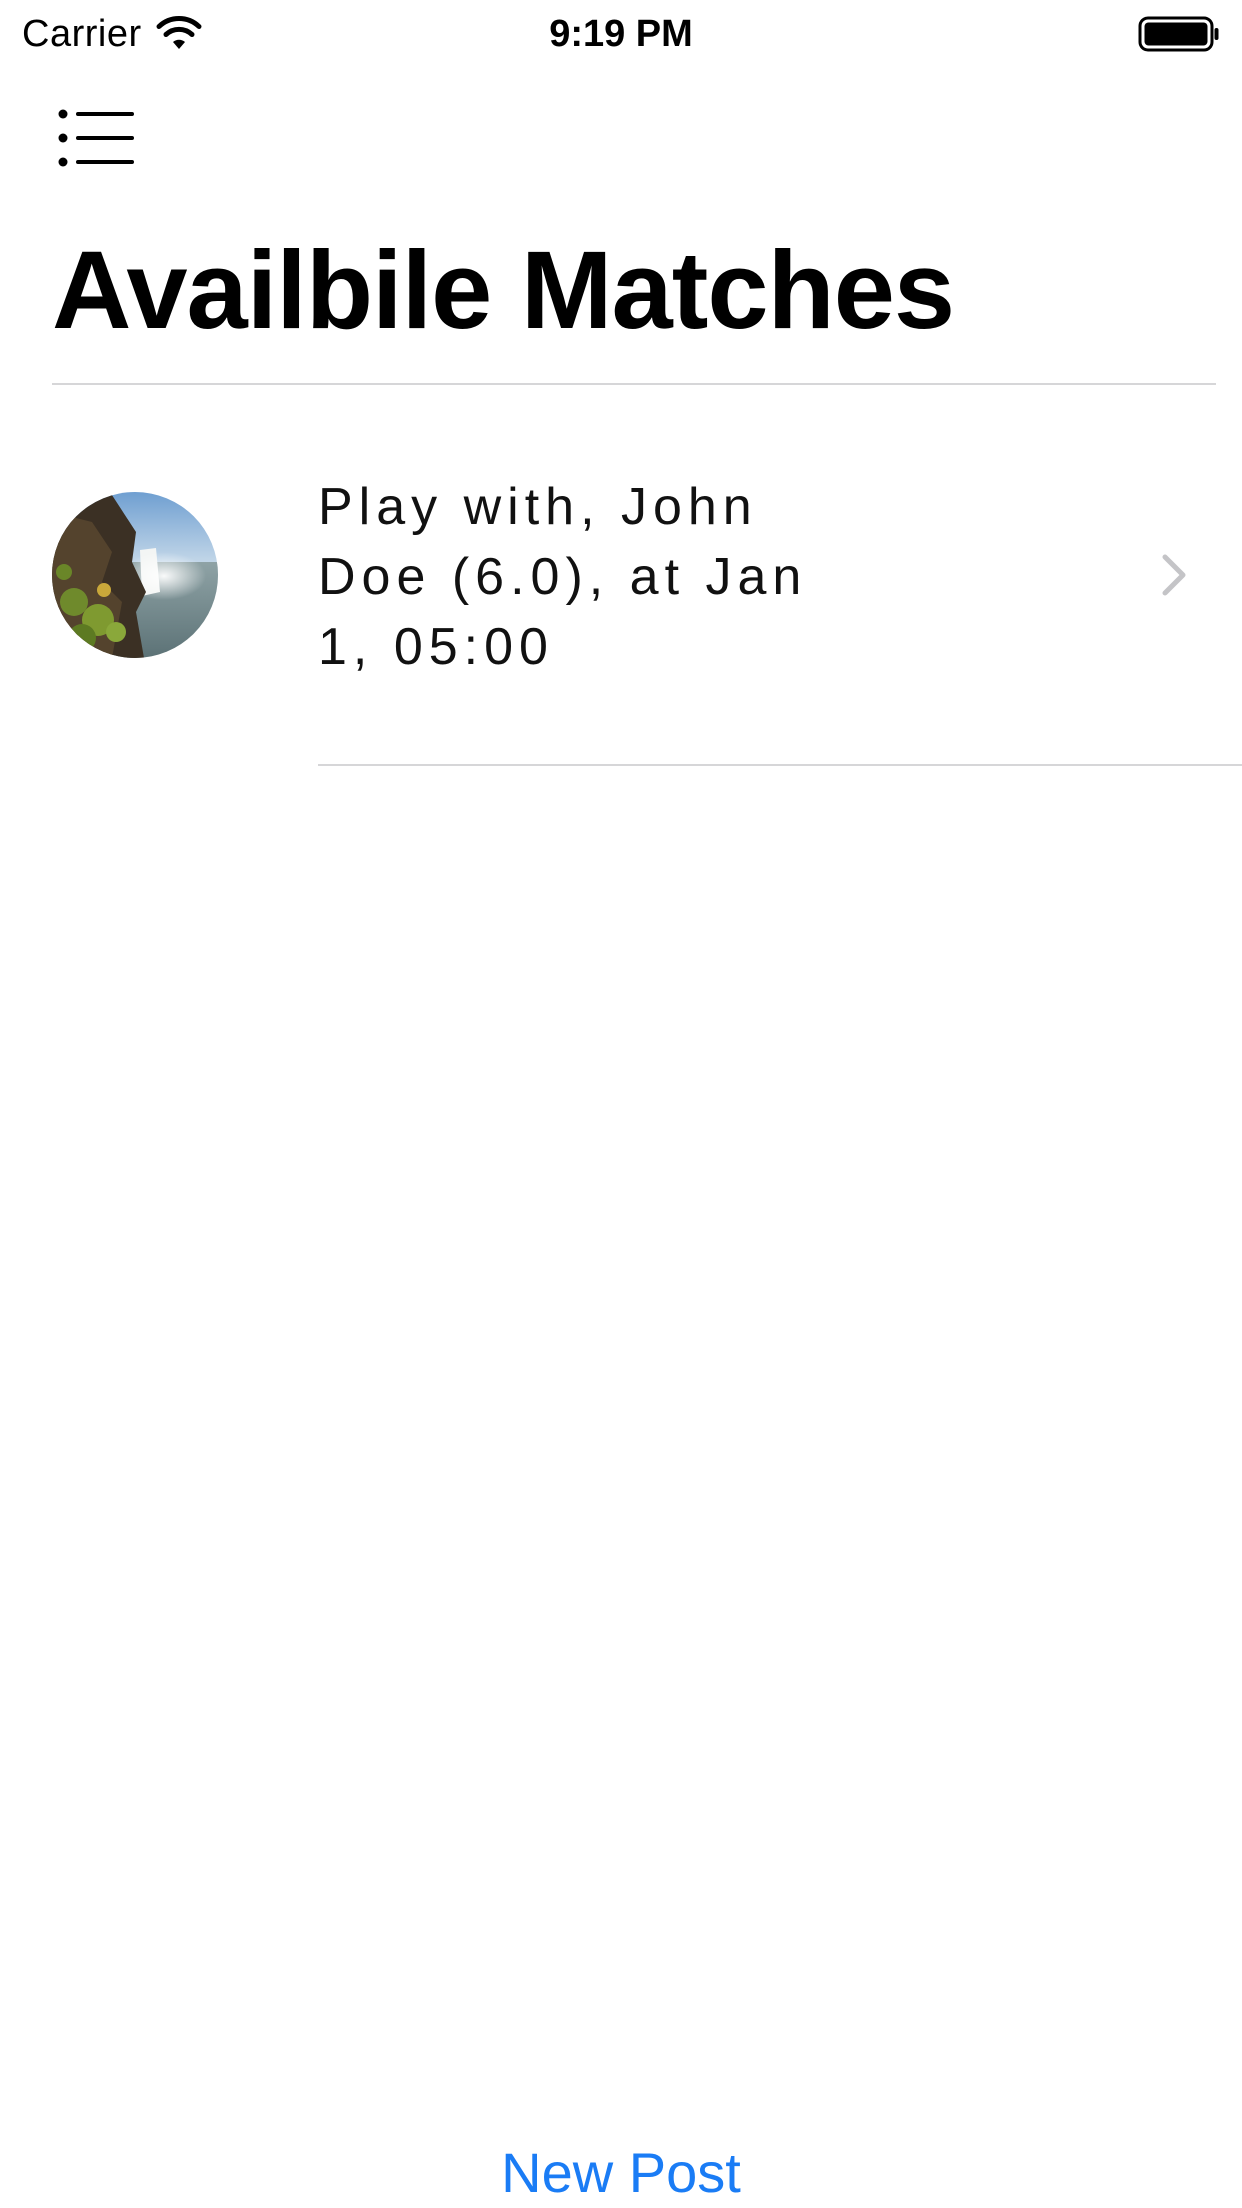  What do you see at coordinates (1178, 34) in the screenshot?
I see `battery-full-icon` at bounding box center [1178, 34].